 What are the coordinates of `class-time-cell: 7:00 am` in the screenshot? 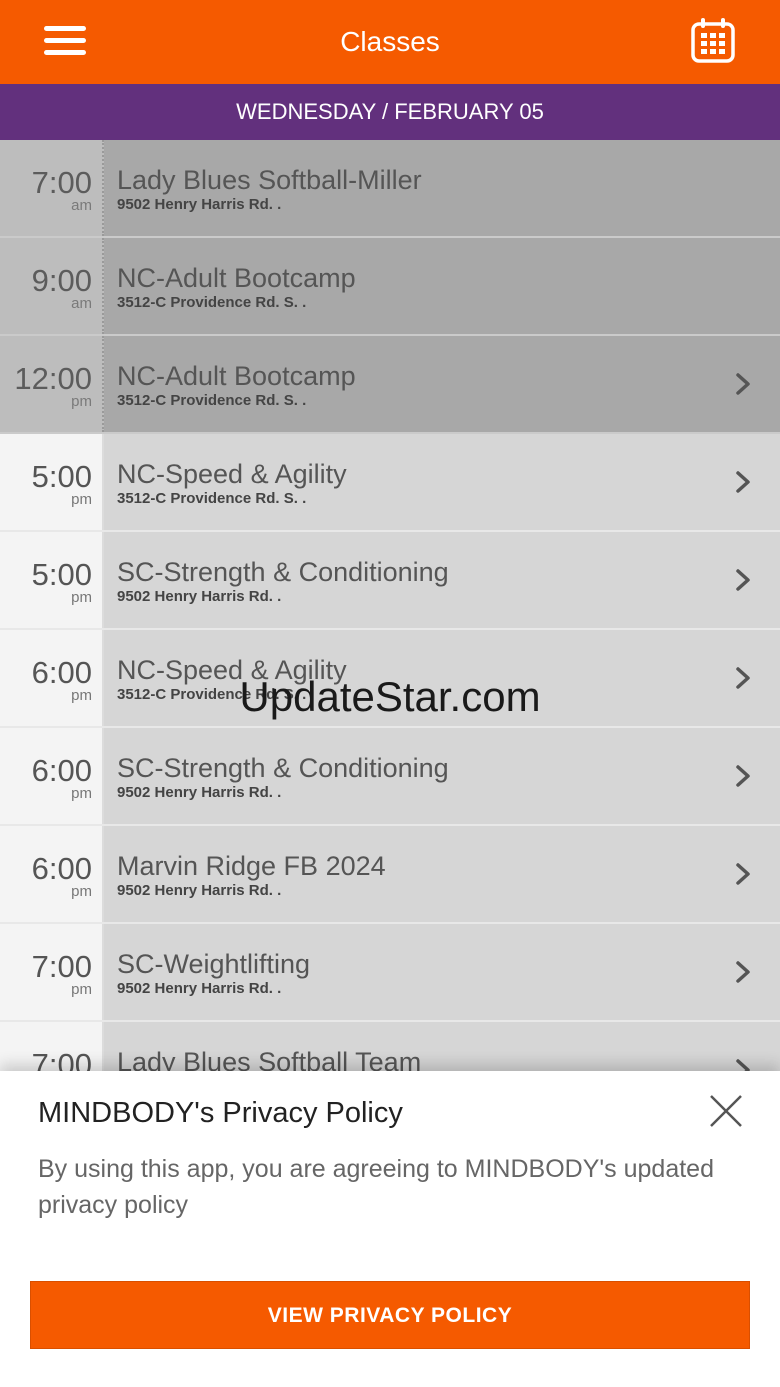 It's located at (52, 188).